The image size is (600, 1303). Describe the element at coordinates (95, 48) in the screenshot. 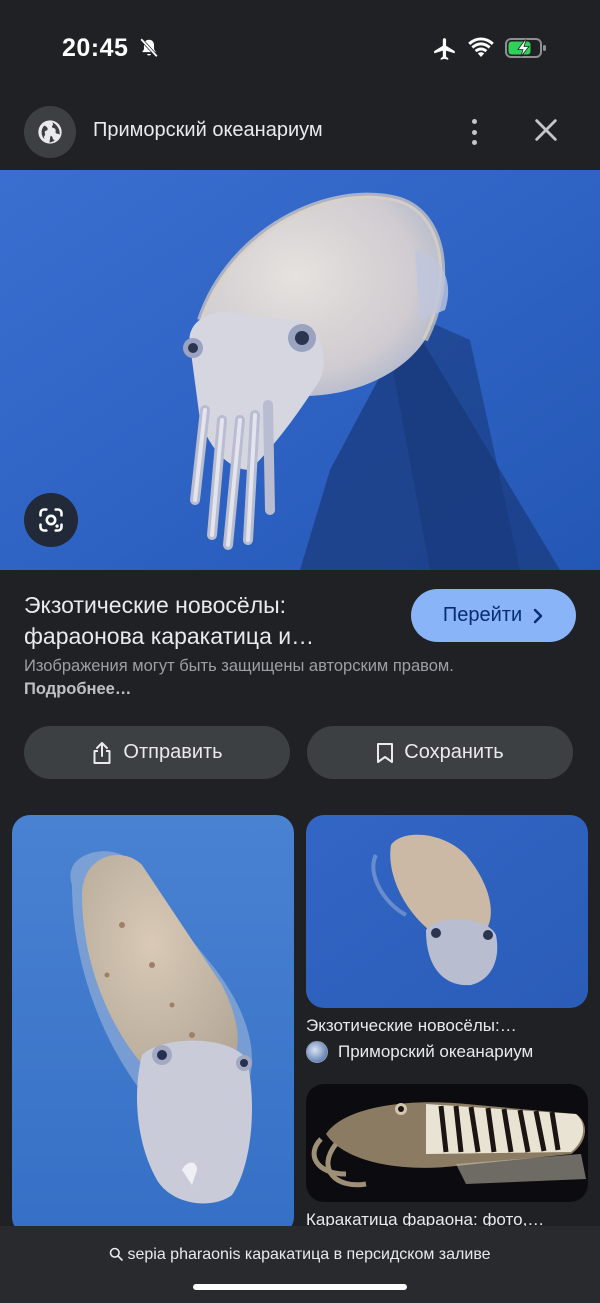

I see `clock: 20:45` at that location.